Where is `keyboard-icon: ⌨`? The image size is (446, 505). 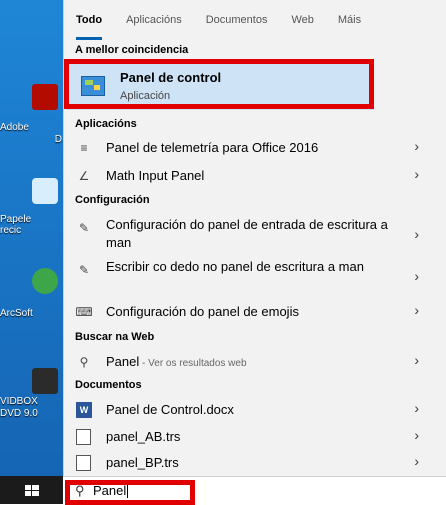
keyboard-icon: ⌨ is located at coordinates (84, 312).